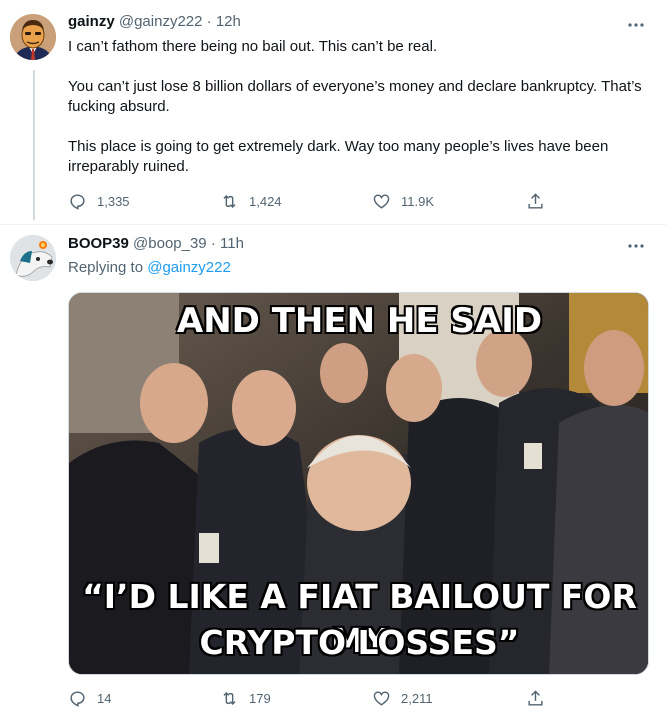  Describe the element at coordinates (313, 201) in the screenshot. I see `tweet-actions: 1,335 1,424 11.9K` at that location.